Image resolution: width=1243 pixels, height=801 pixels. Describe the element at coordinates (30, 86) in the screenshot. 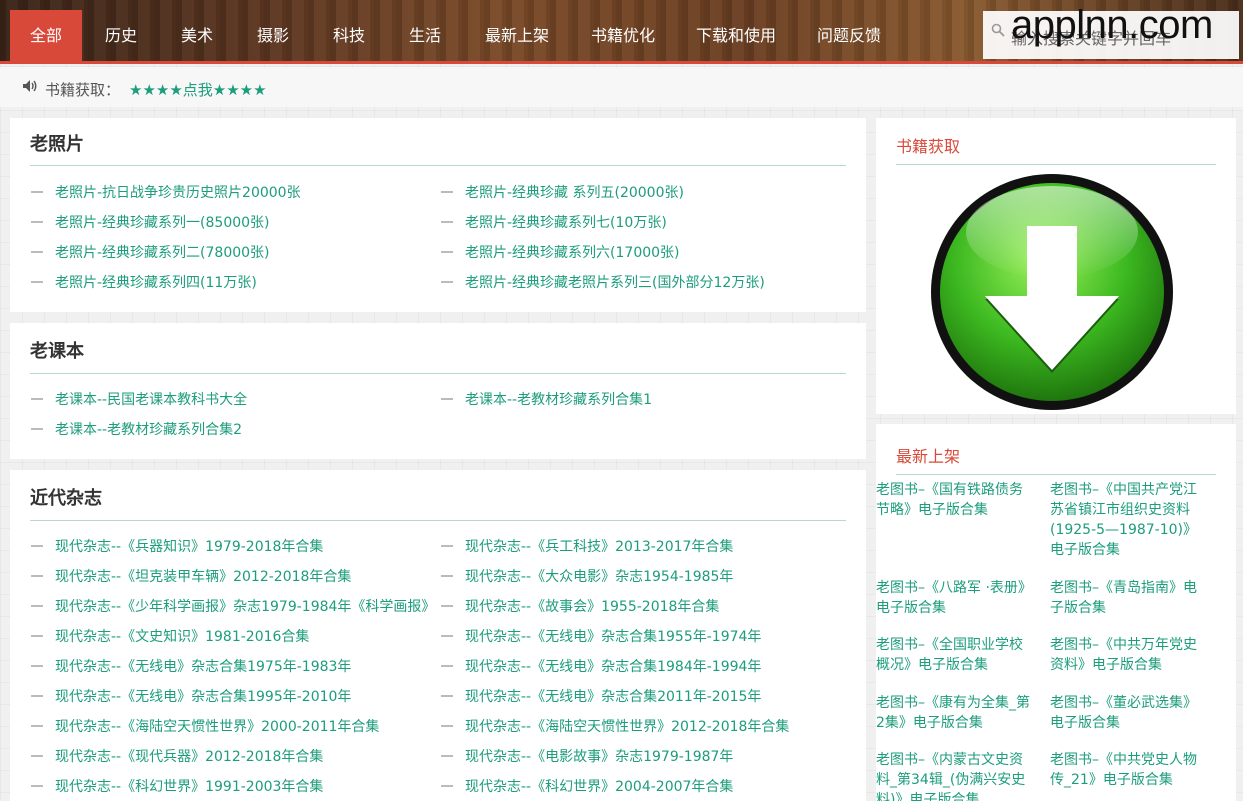

I see `speaker-icon` at that location.